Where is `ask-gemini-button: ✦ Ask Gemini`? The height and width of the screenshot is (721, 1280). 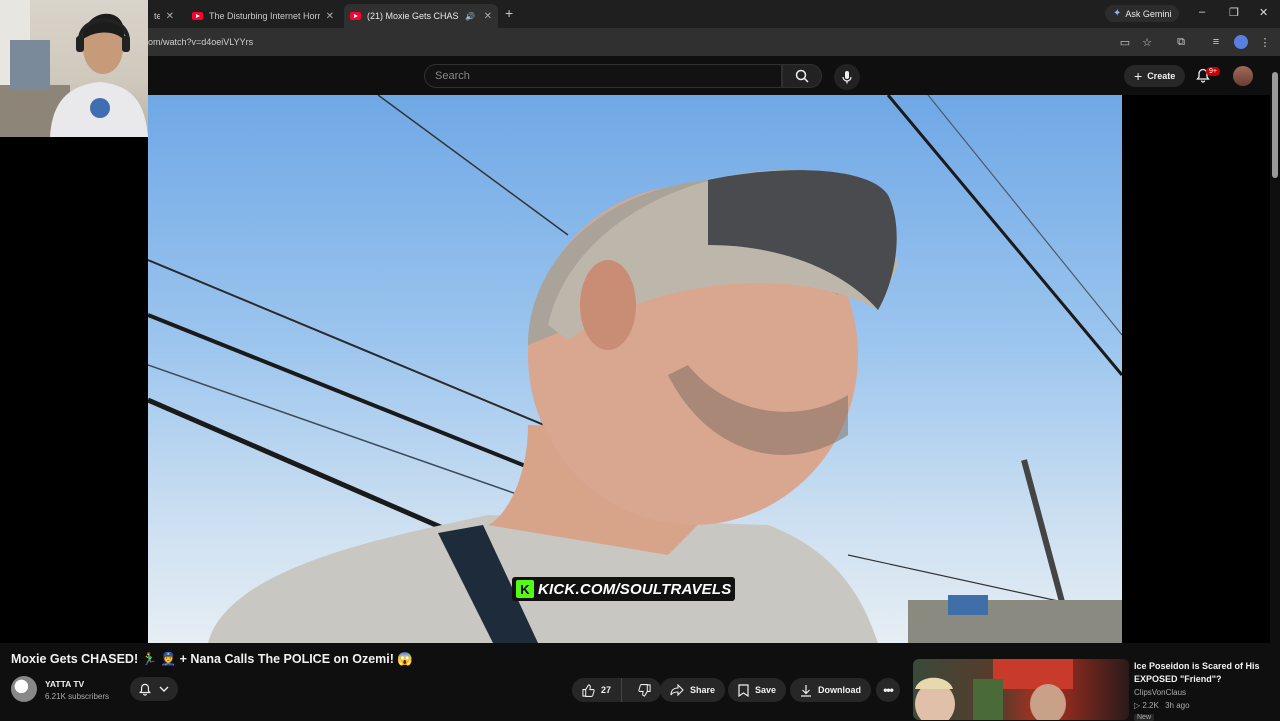 ask-gemini-button: ✦ Ask Gemini is located at coordinates (1142, 13).